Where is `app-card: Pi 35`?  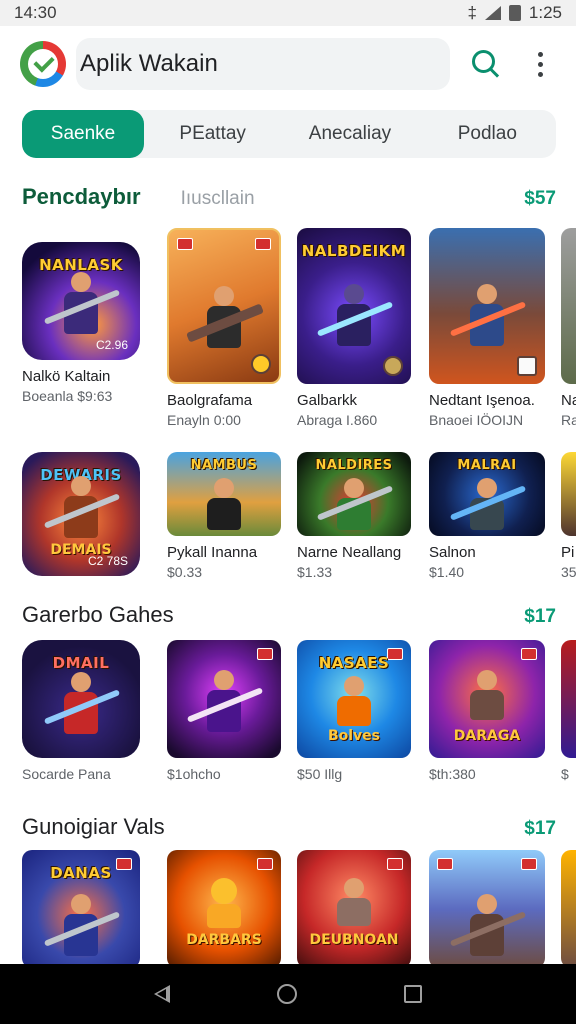
app-card: Pi 35 is located at coordinates (568, 516).